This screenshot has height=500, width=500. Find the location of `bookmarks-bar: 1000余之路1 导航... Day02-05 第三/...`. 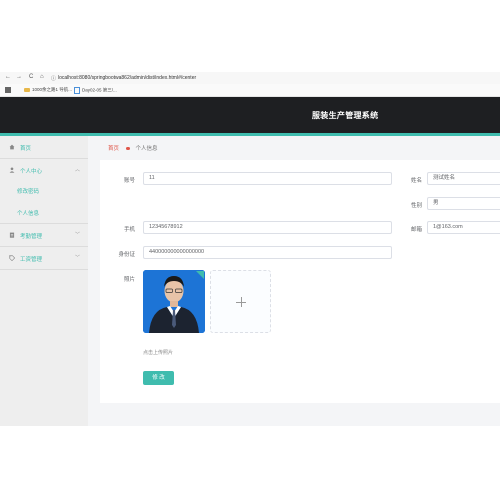

bookmarks-bar: 1000余之路1 导航... Day02-05 第三/... is located at coordinates (250, 90).